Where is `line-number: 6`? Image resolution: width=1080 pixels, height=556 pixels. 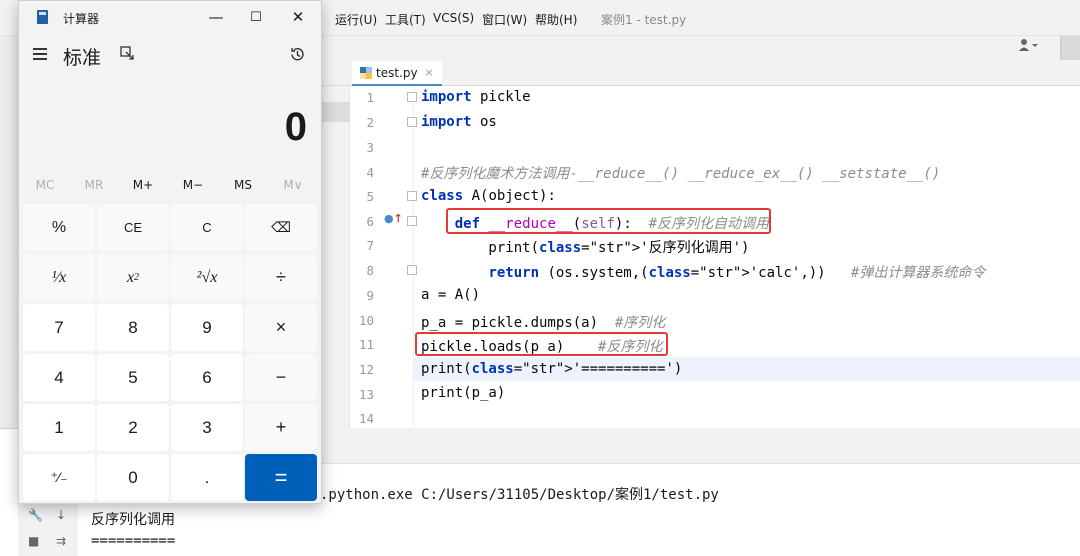 line-number: 6 is located at coordinates (370, 221).